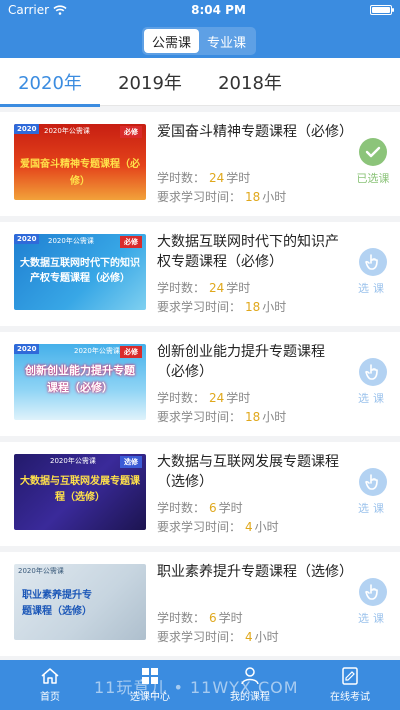 The image size is (400, 710). Describe the element at coordinates (80, 379) in the screenshot. I see `thumb-title: 创新创业能力提升专题课程（必修）` at that location.